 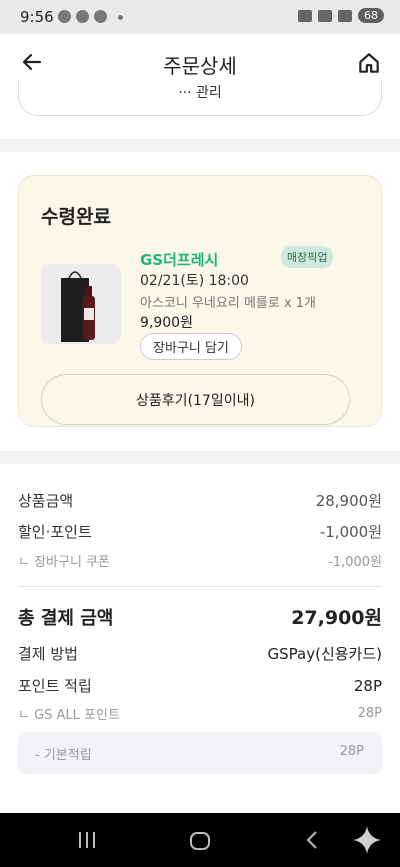 I want to click on discount-row: 할인·포인트 -1,000원, so click(x=200, y=531).